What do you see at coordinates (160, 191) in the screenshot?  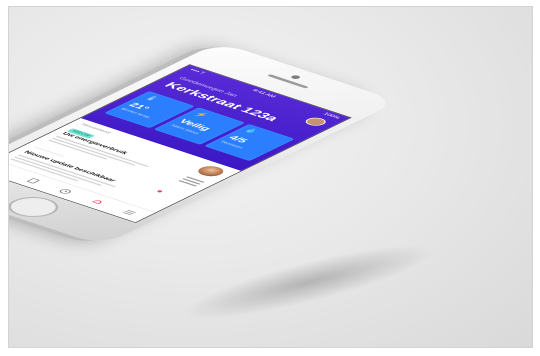 I see `notification-dot` at bounding box center [160, 191].